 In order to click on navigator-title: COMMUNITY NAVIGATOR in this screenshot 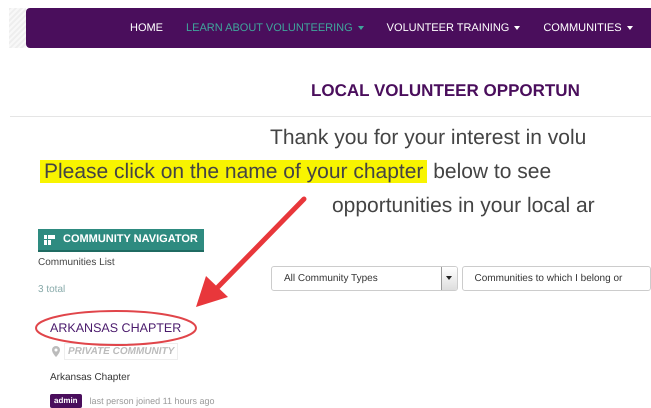, I will do `click(130, 240)`.